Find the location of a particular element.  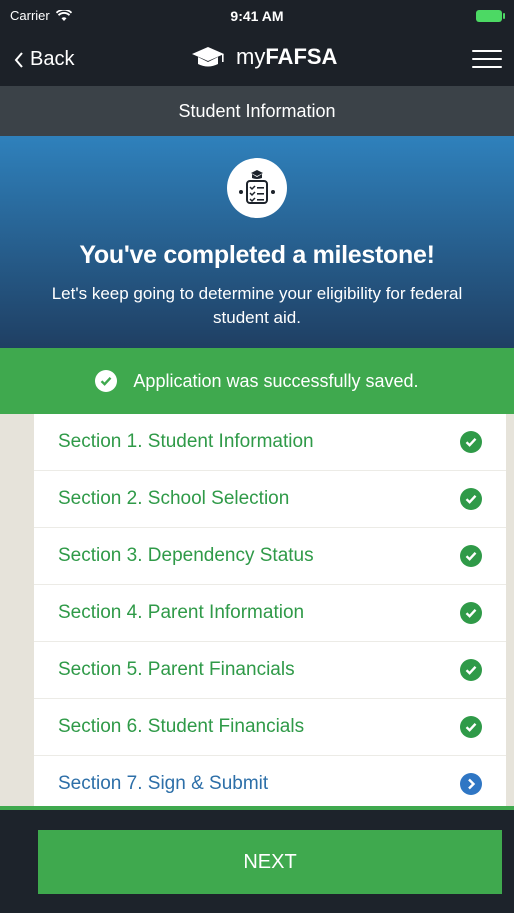

status-bar: Carrier 9:41 AM is located at coordinates (257, 15).